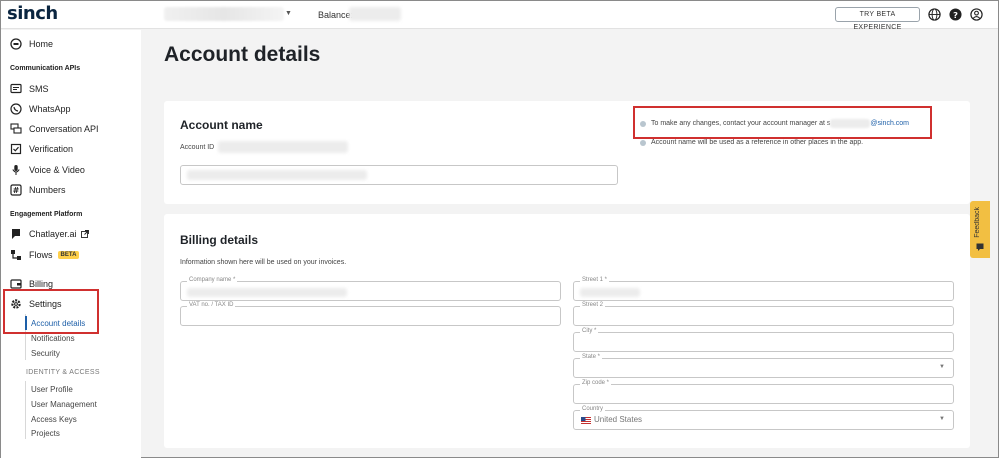  I want to click on globe-icon, so click(934, 14).